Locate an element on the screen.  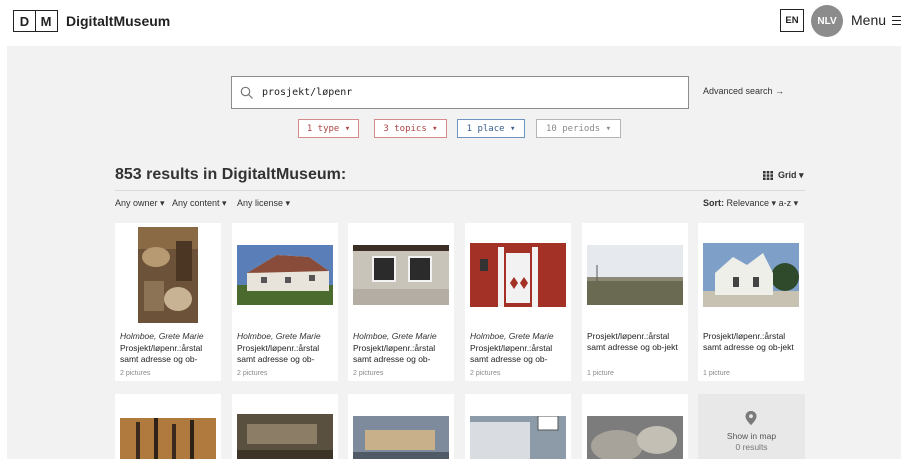
sort-label: Sort: is located at coordinates (713, 203).